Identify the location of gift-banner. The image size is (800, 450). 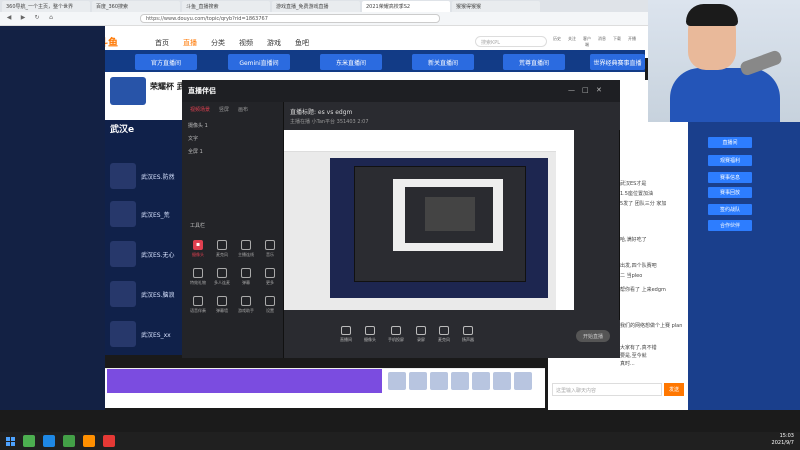
(244, 381).